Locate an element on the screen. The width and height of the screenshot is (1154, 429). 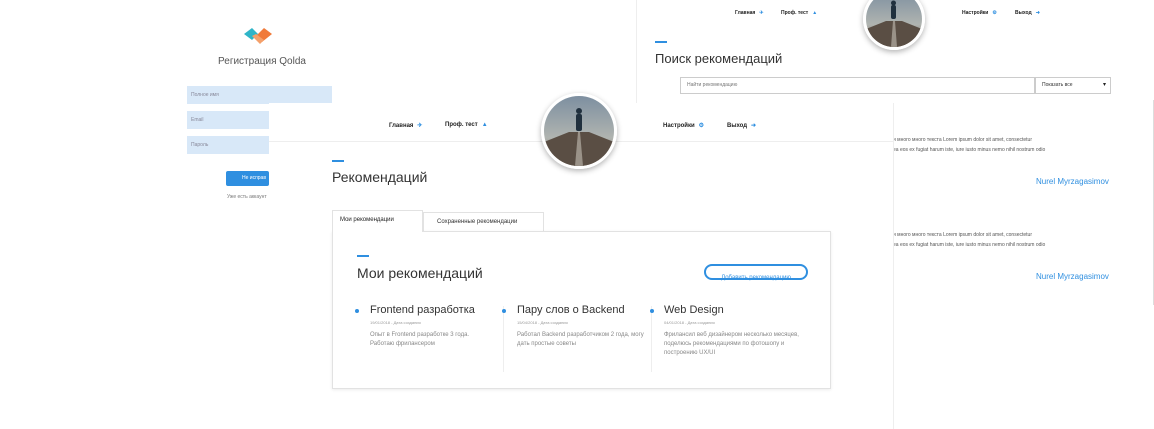
nav-settings: Настройки ⚙ is located at coordinates (683, 125).